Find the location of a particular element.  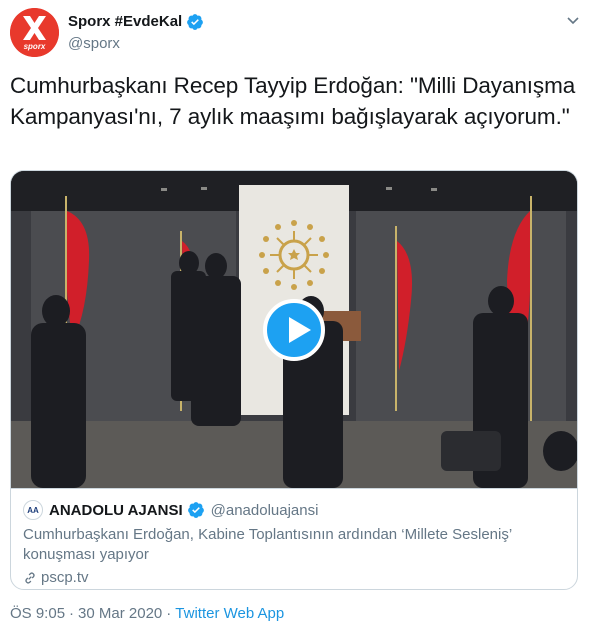

card-link: pscp.tv is located at coordinates (295, 577).